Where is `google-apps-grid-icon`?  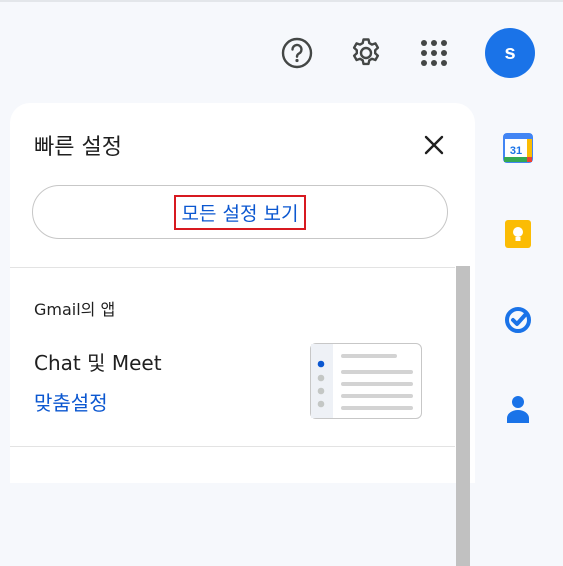
google-apps-grid-icon is located at coordinates (434, 53).